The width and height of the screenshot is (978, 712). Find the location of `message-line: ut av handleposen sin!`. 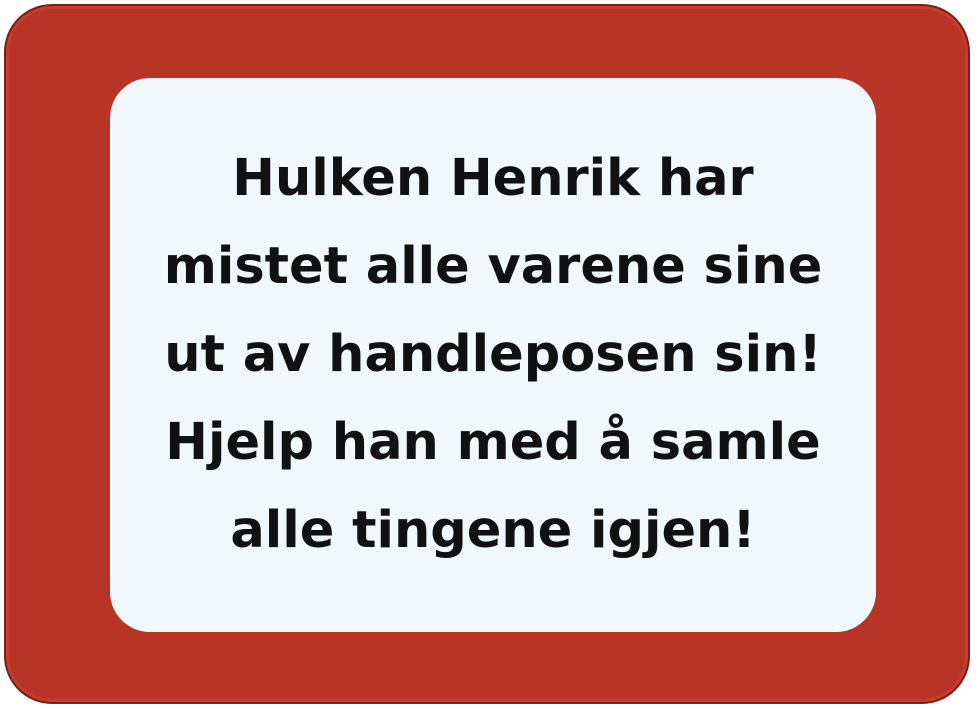

message-line: ut av handleposen sin! is located at coordinates (493, 354).